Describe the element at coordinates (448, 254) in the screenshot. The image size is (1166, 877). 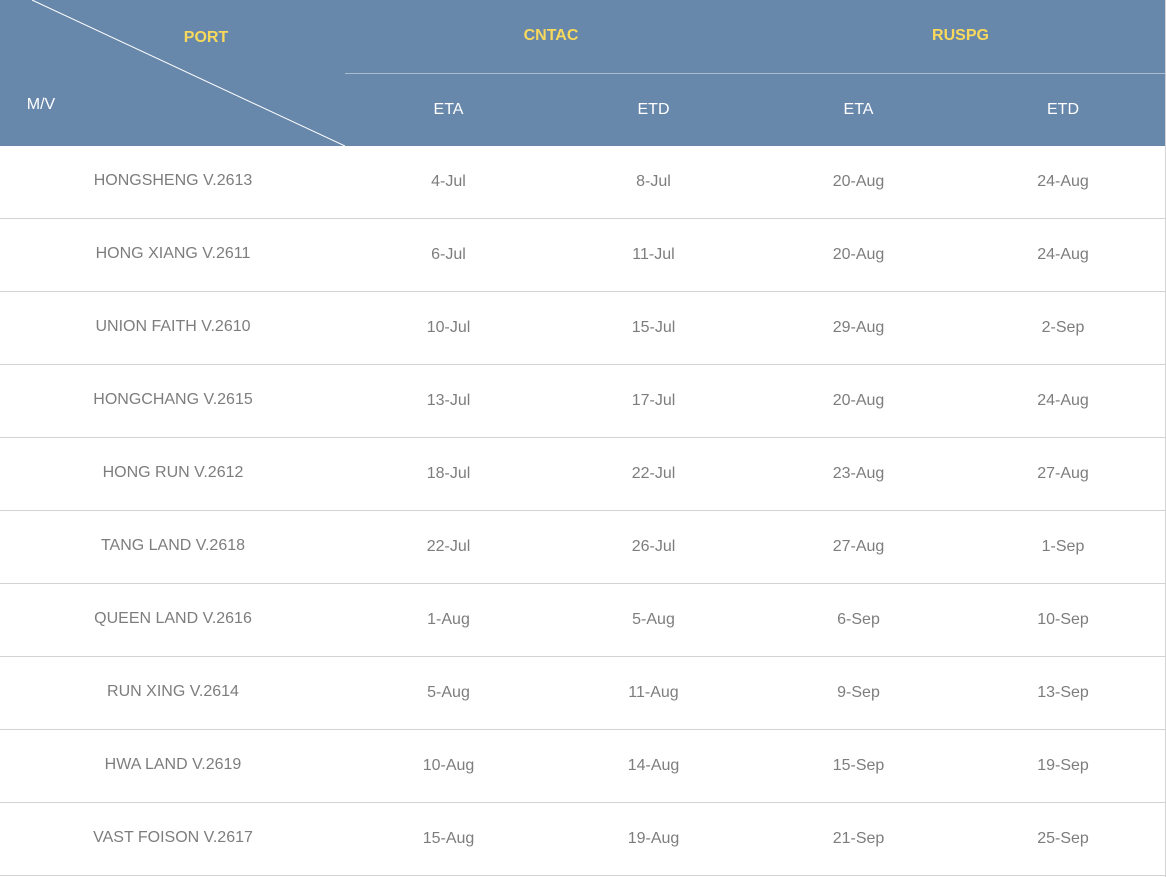
I see `cntac-eta-cell: 6-Jul` at that location.